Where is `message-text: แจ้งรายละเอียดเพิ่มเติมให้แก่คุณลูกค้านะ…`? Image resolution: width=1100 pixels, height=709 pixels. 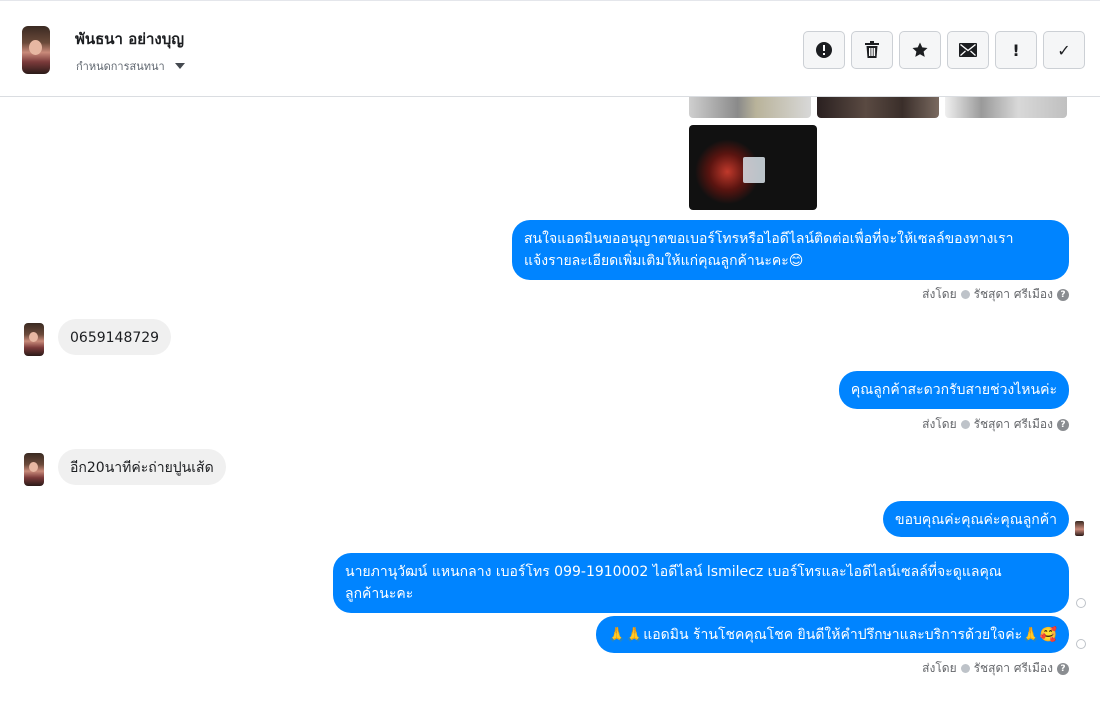
message-text: แจ้งรายละเอียดเพิ่มเติมให้แก่คุณลูกค้านะ… is located at coordinates (664, 261).